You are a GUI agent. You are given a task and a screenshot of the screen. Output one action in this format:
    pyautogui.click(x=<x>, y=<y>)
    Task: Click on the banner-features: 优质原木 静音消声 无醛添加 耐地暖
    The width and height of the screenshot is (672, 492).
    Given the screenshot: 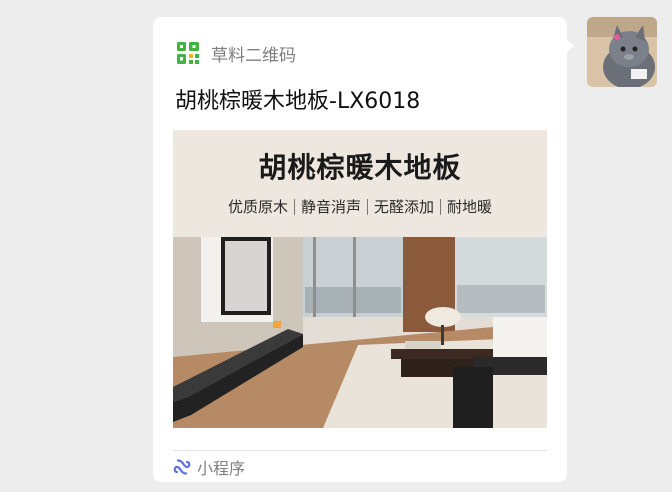 What is the action you would take?
    pyautogui.click(x=360, y=206)
    